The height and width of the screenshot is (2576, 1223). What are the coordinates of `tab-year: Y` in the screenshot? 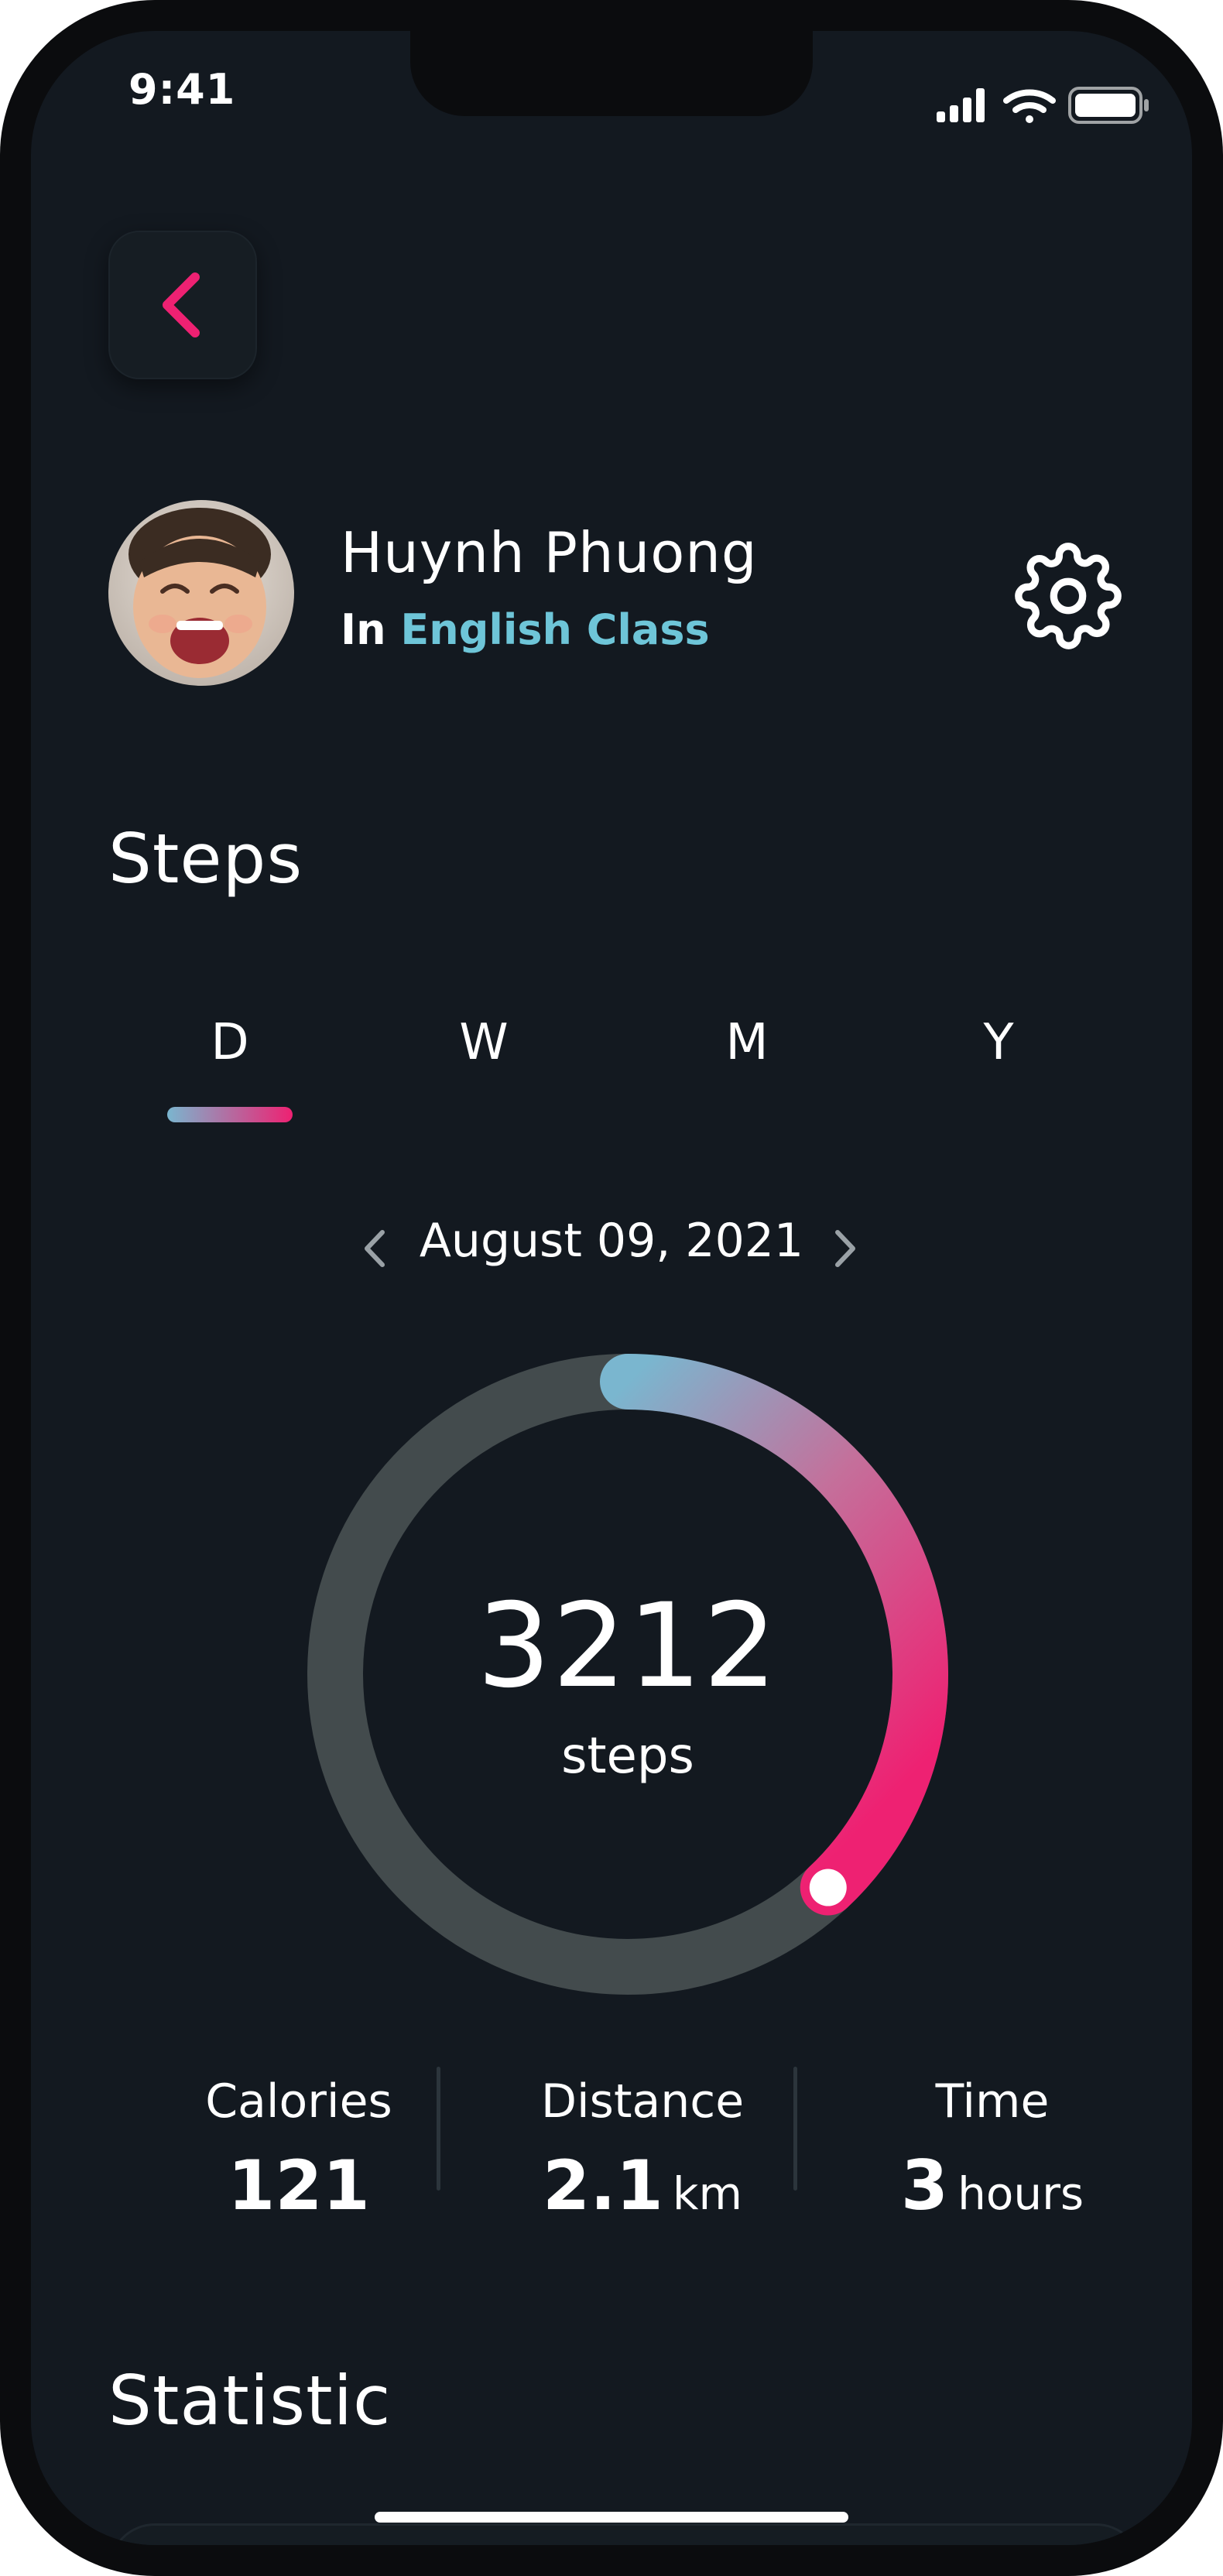 It's located at (998, 1042).